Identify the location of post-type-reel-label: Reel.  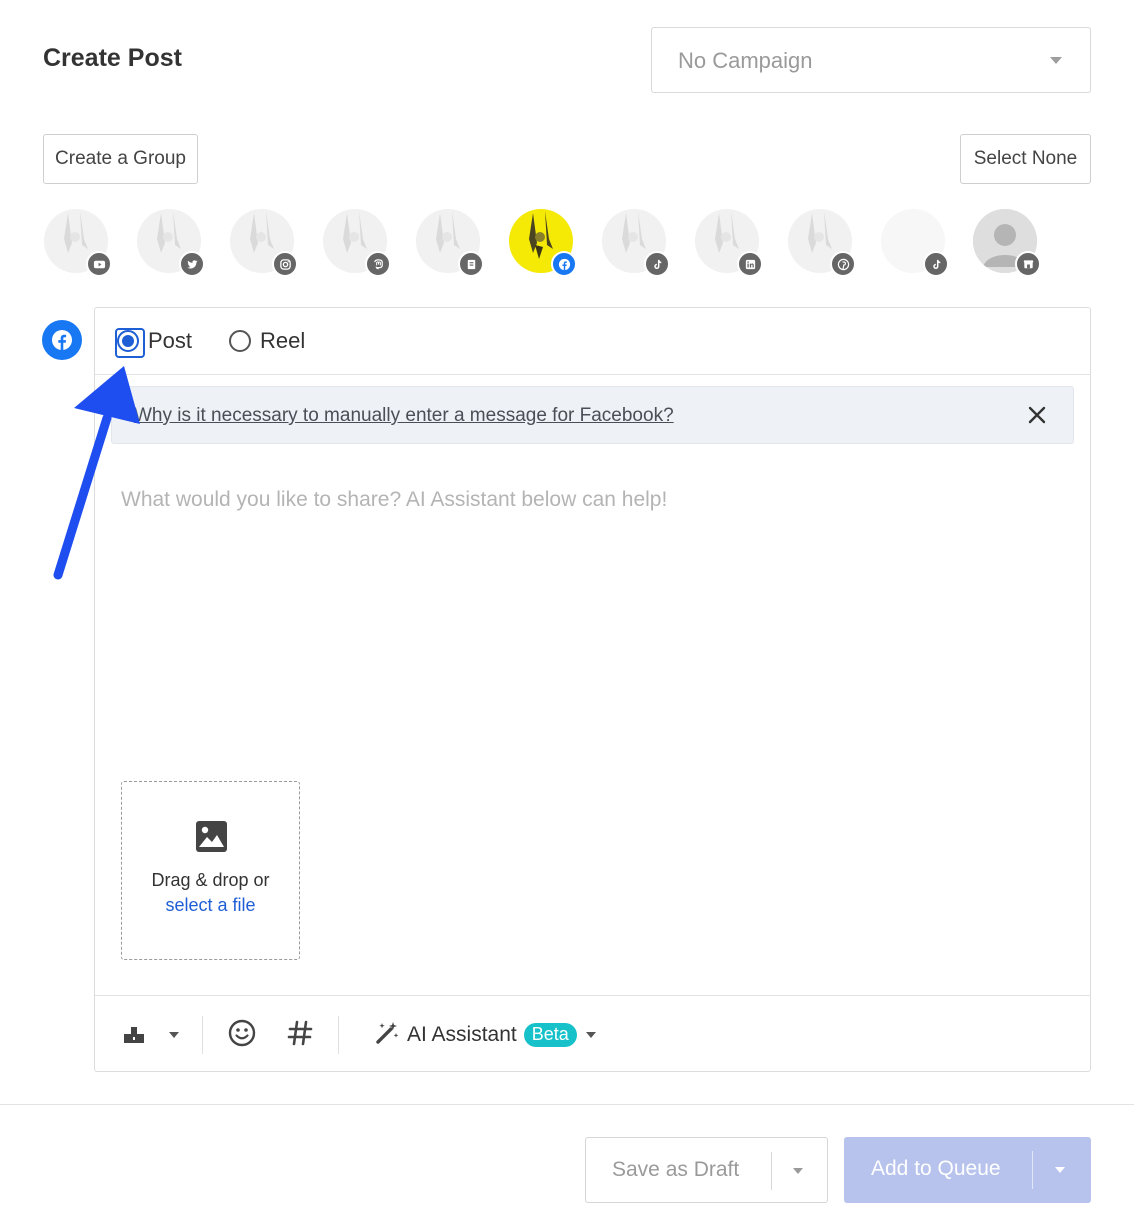
(283, 340).